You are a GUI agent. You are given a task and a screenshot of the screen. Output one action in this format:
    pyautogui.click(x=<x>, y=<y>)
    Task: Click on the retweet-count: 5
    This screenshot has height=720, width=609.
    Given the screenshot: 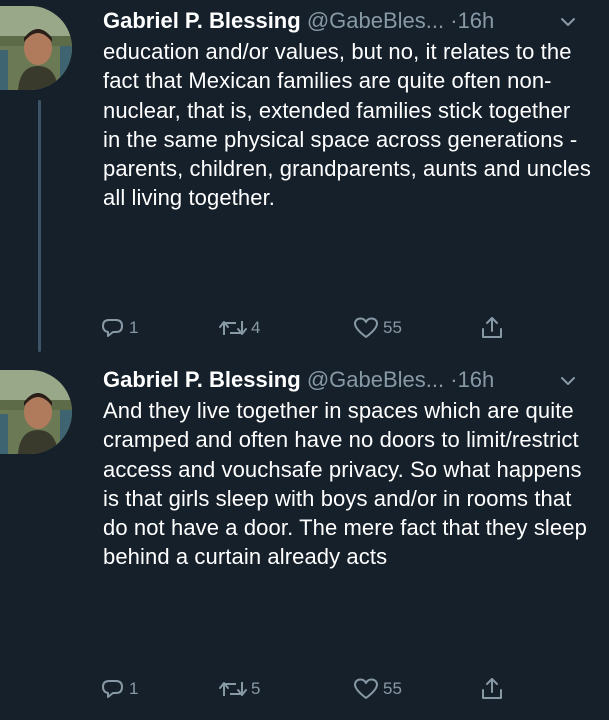 What is the action you would take?
    pyautogui.click(x=256, y=688)
    